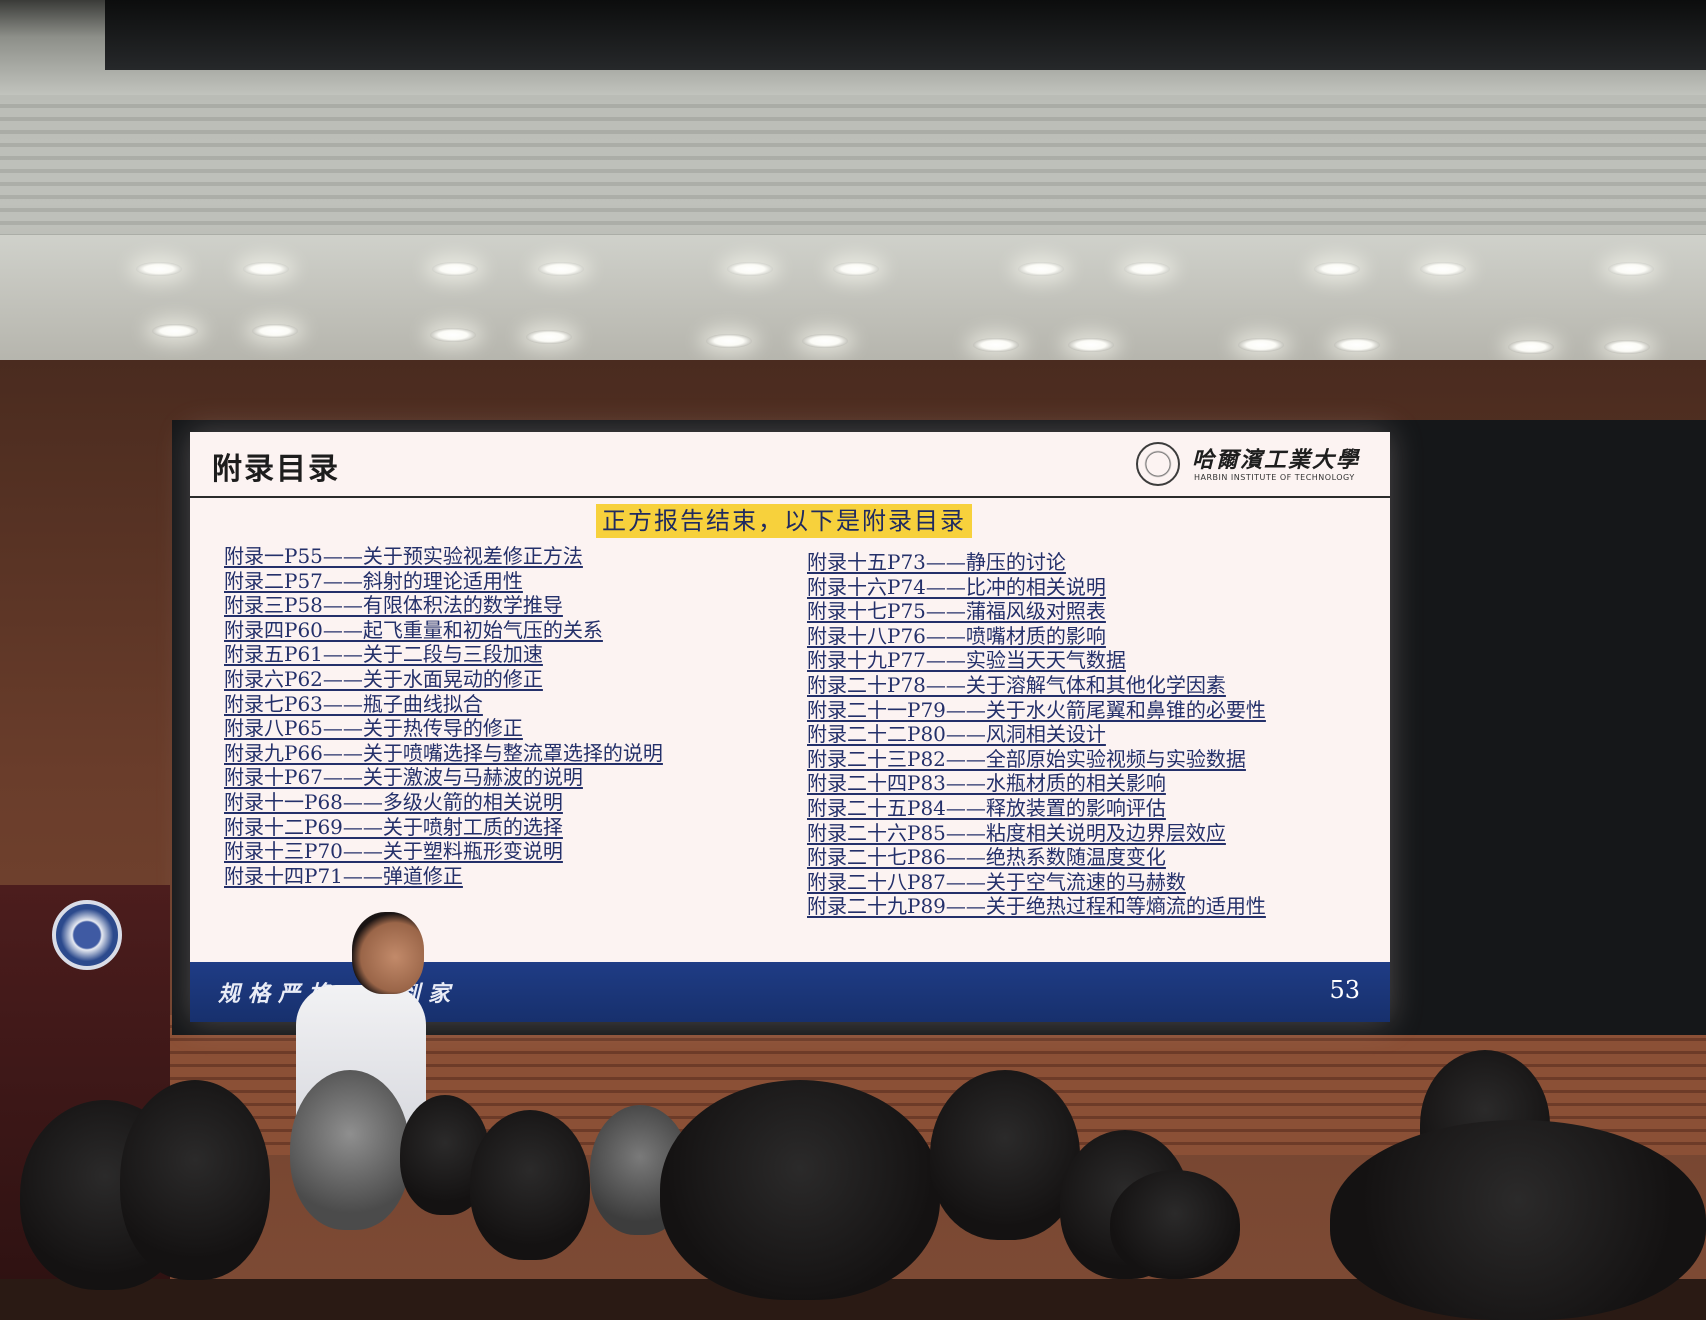 The height and width of the screenshot is (1320, 1706). I want to click on appendix-link: 附录二P57——斜射的理论适用性, so click(443, 581).